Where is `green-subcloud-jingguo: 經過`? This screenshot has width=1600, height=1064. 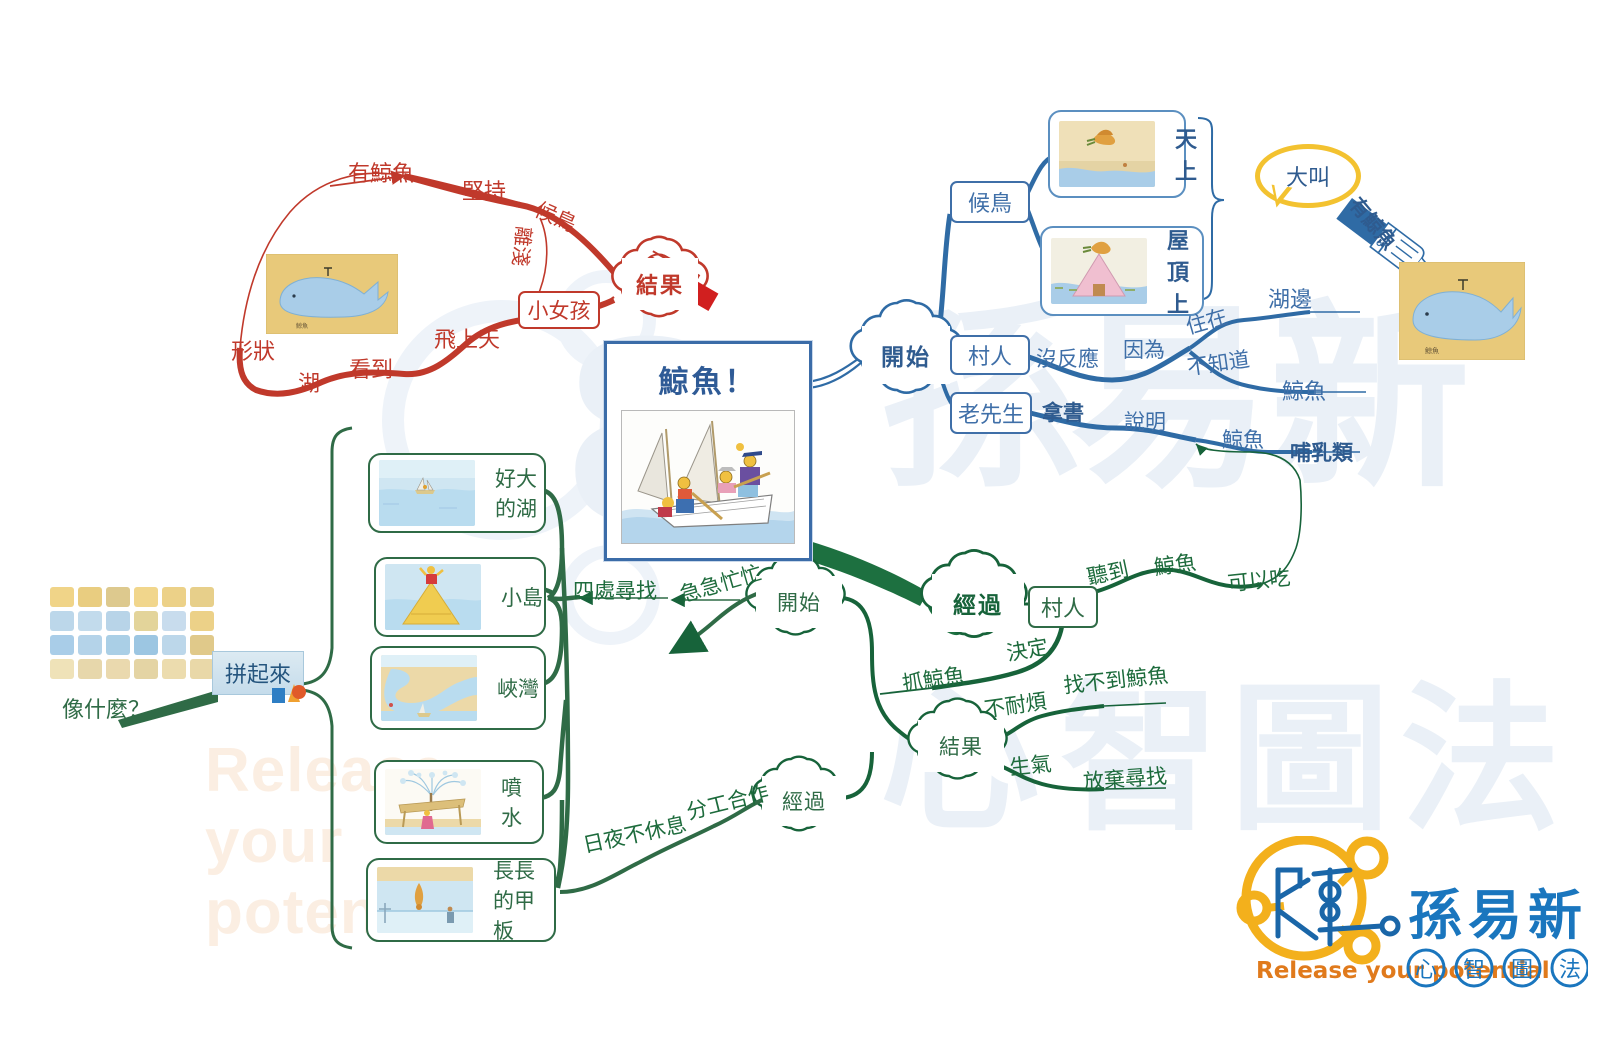 green-subcloud-jingguo: 經過 is located at coordinates (804, 801).